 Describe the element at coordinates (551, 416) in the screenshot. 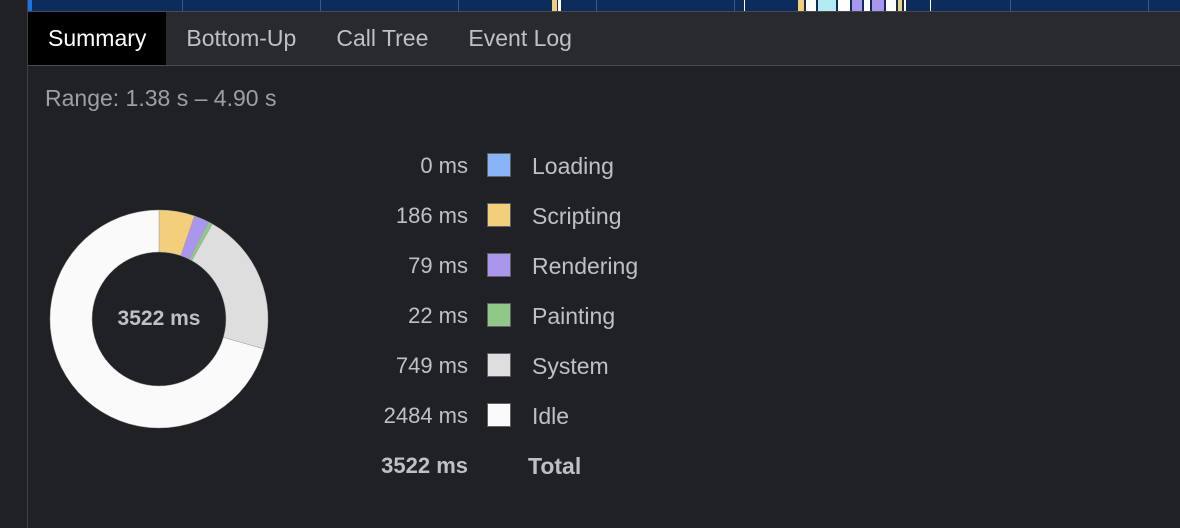

I see `legend-label: Idle` at that location.